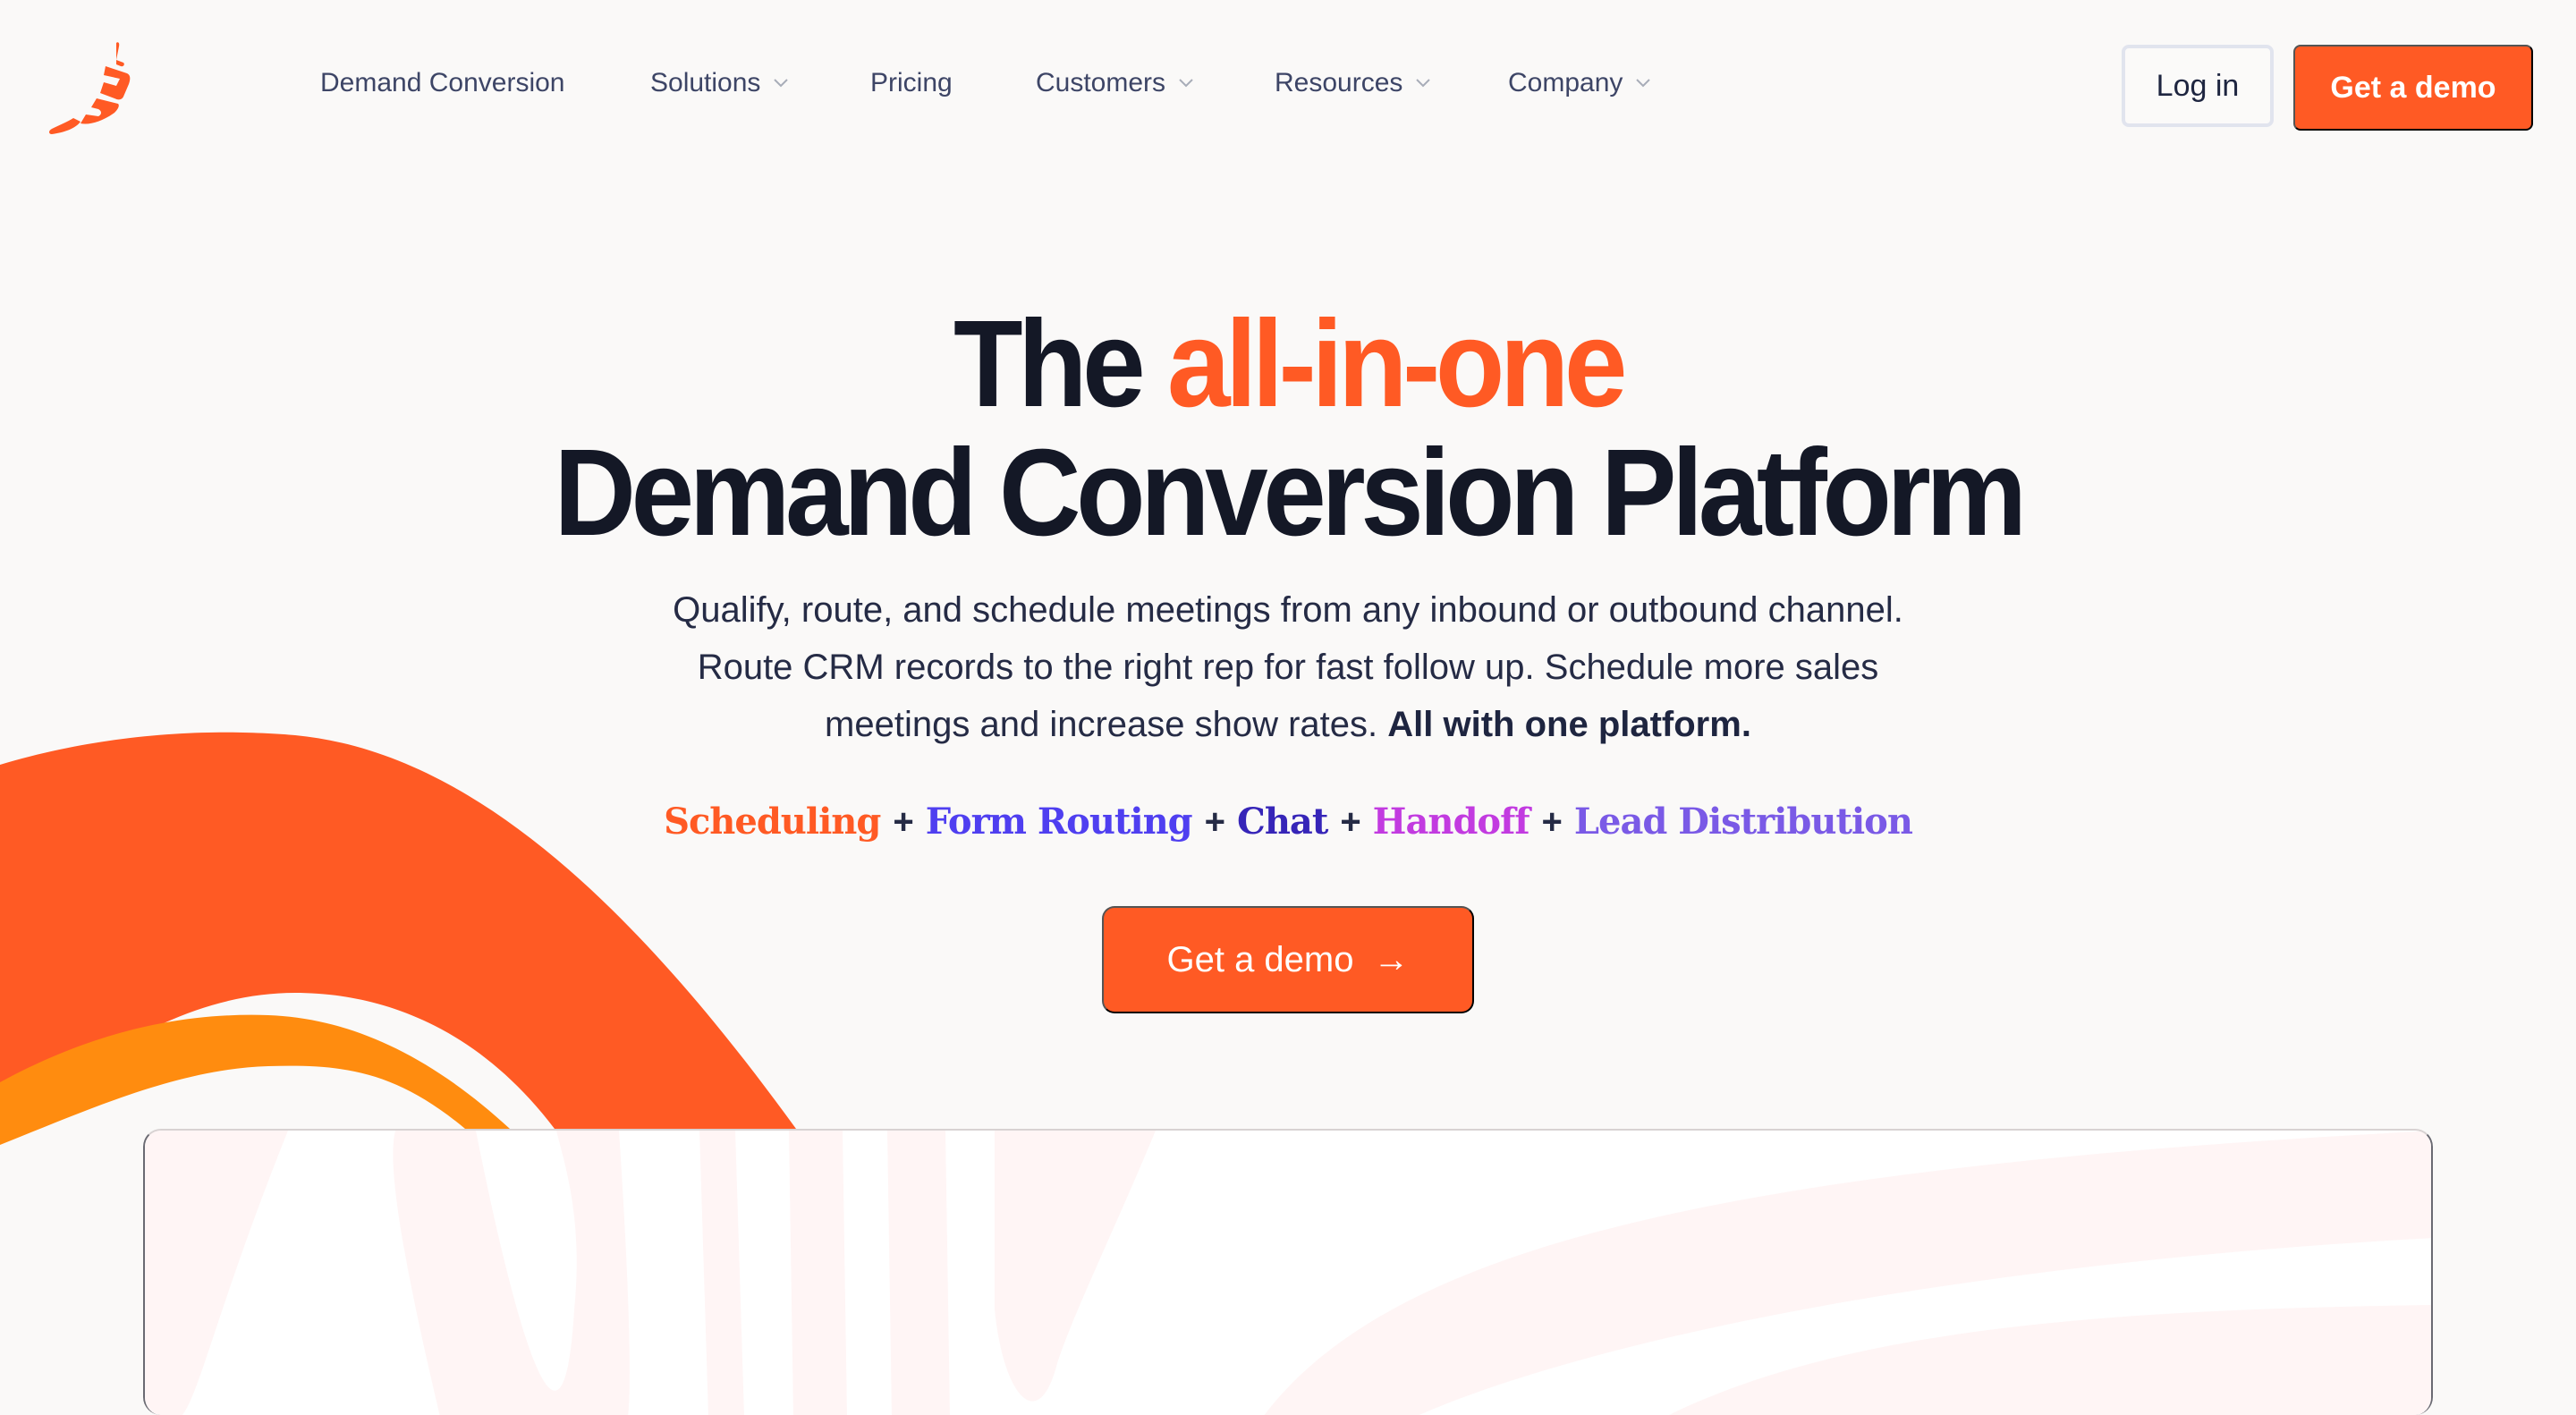 The height and width of the screenshot is (1415, 2576). I want to click on feature-form-routing: Form Routing, so click(1059, 822).